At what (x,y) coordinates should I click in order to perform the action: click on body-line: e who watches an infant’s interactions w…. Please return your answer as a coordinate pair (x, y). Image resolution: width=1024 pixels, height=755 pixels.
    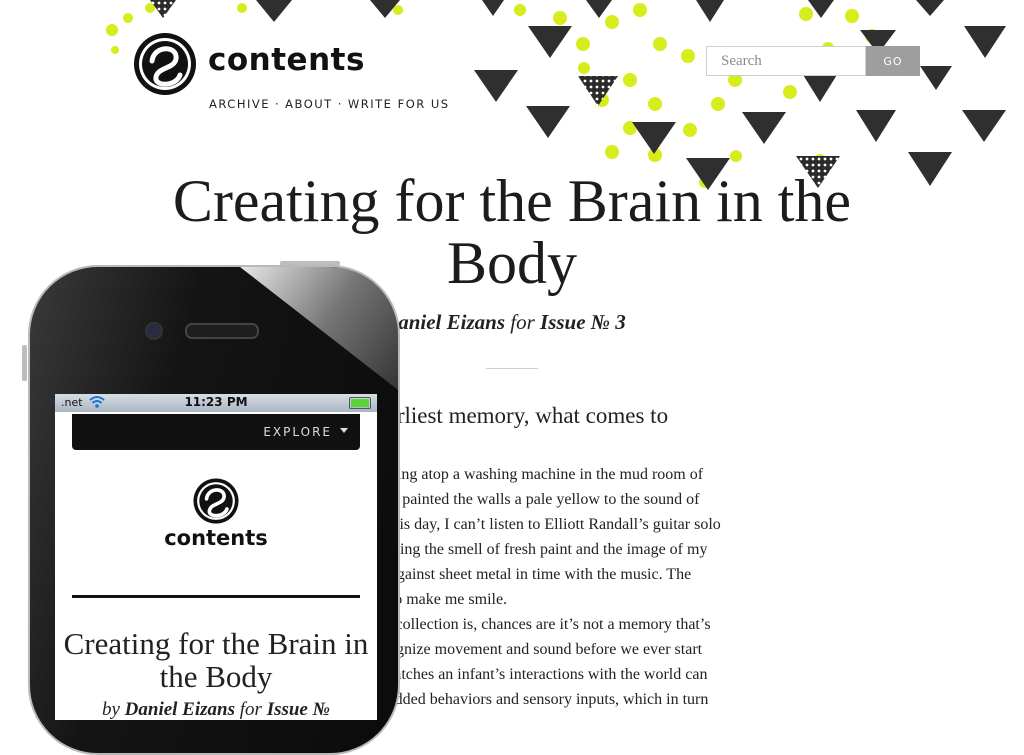
    Looking at the image, I should click on (524, 674).